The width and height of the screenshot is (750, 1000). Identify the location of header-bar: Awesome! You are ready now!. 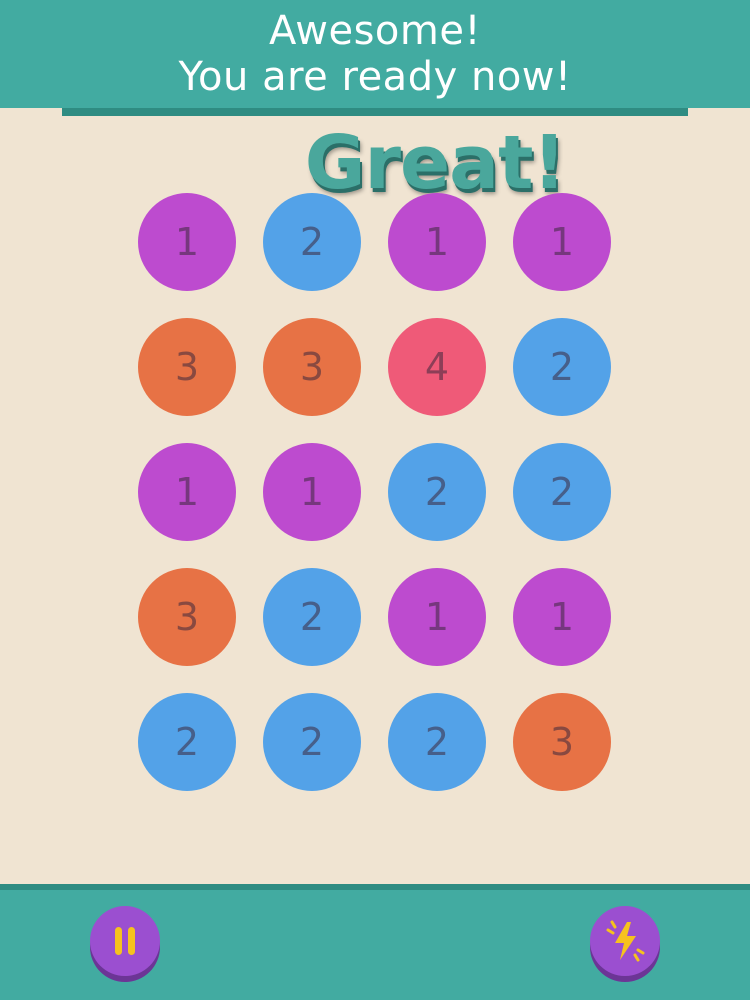
(375, 54).